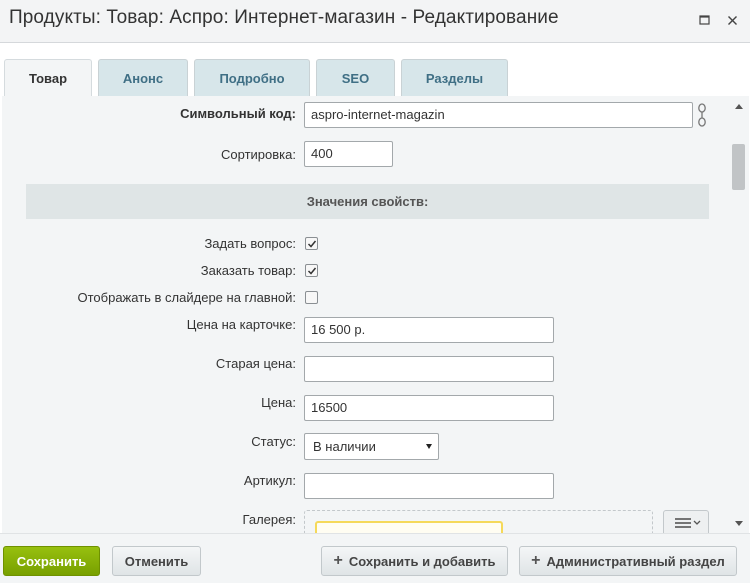 The width and height of the screenshot is (750, 583). I want to click on properties-heading: Значения свойств:, so click(367, 201).